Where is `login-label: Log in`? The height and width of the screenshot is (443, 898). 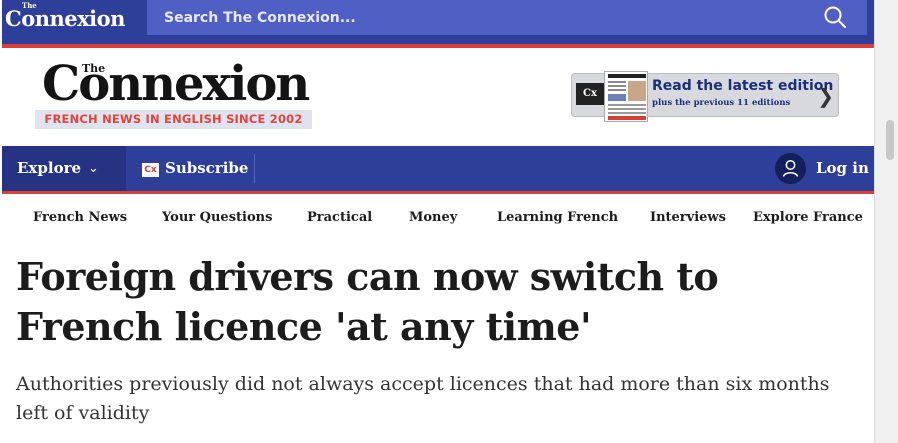 login-label: Log in is located at coordinates (842, 168).